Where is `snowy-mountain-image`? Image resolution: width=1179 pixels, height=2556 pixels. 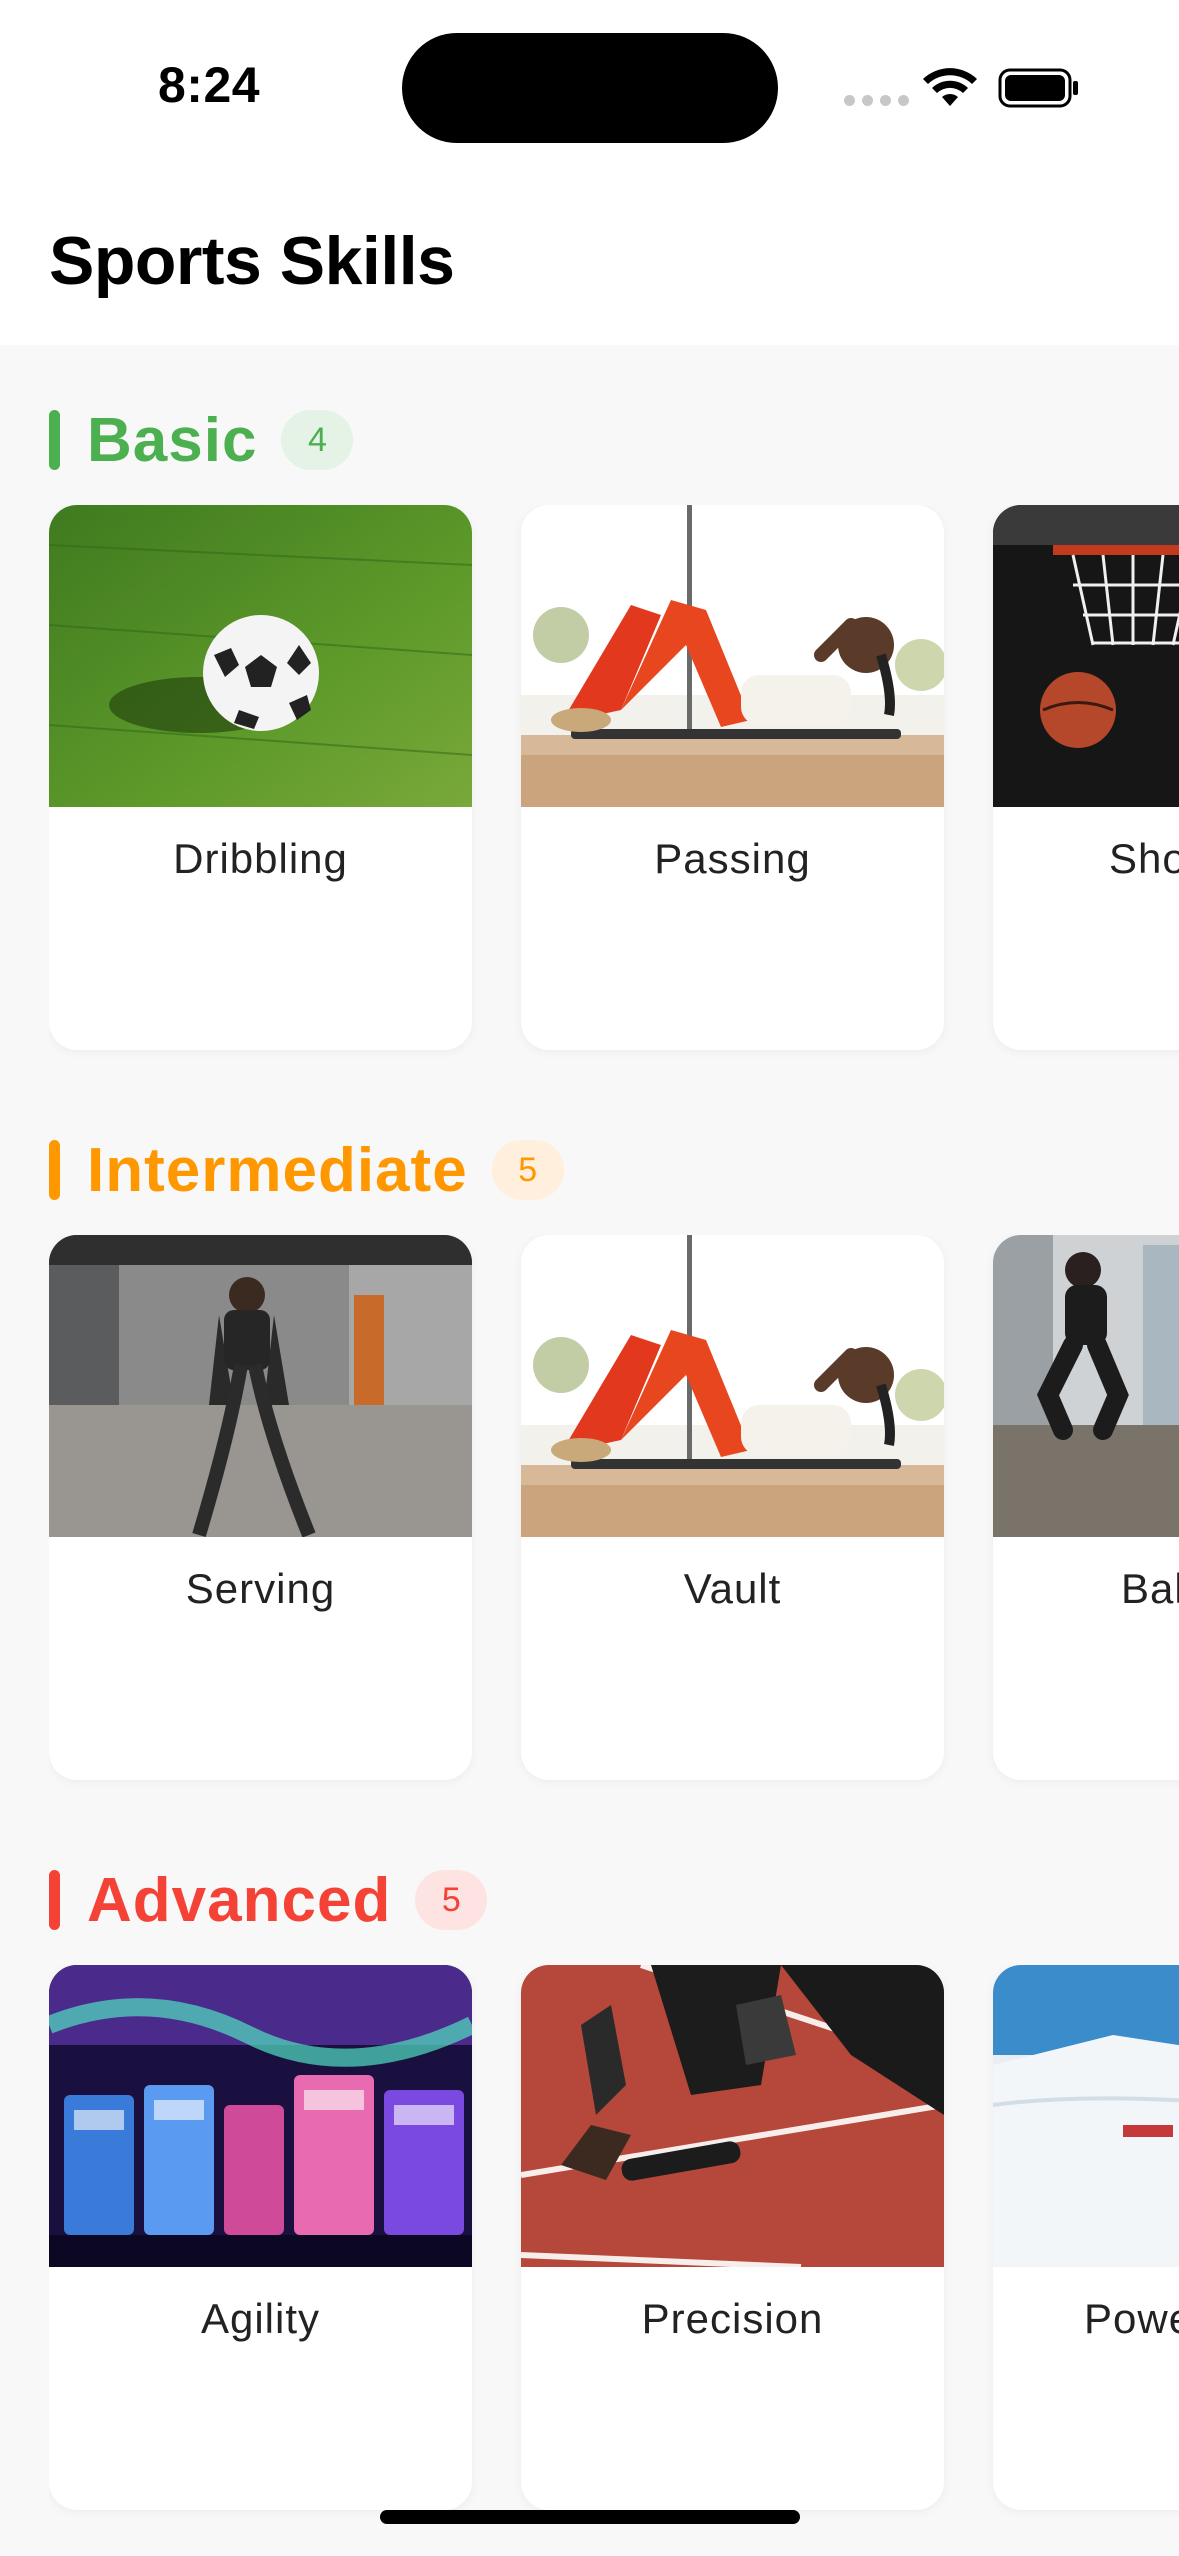 snowy-mountain-image is located at coordinates (1086, 2116).